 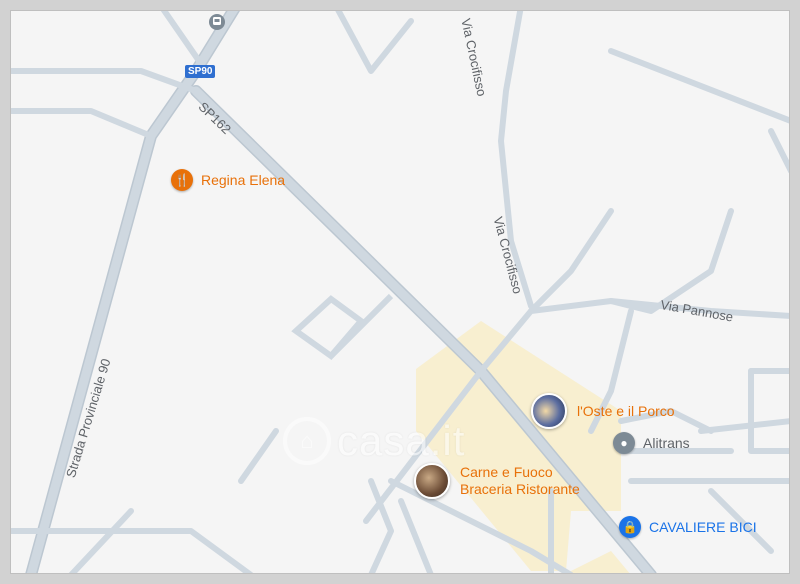 What do you see at coordinates (666, 442) in the screenshot?
I see `poi-alitrans-label: Alitrans` at bounding box center [666, 442].